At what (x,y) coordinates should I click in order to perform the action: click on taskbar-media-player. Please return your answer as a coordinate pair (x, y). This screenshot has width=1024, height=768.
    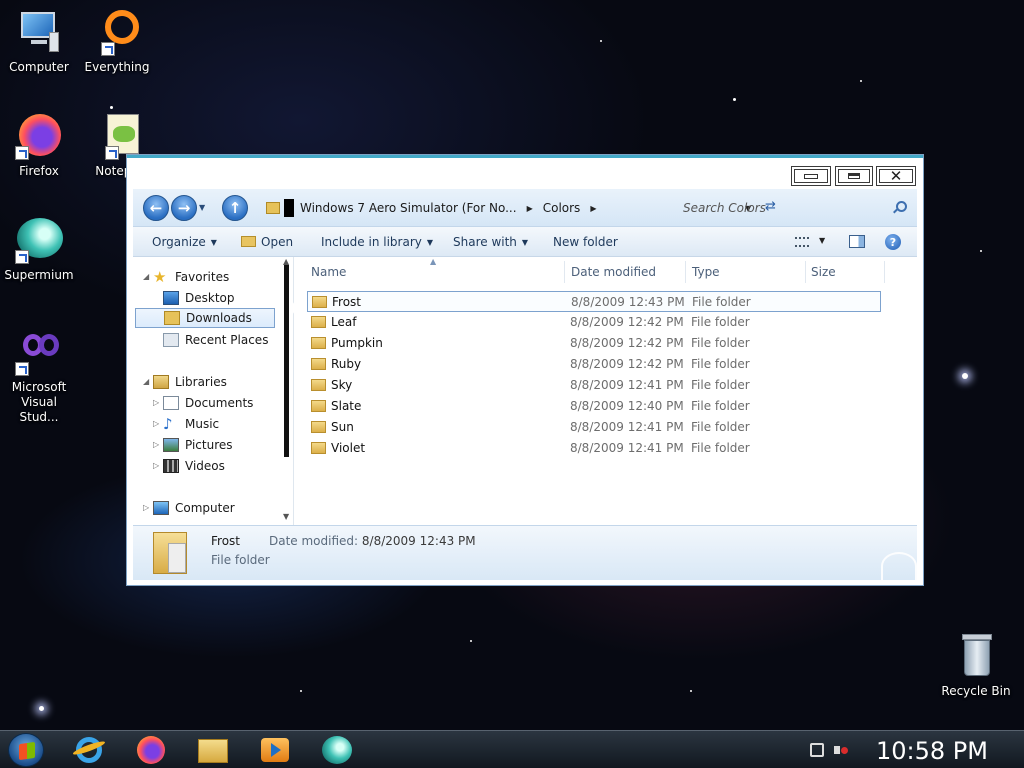
    Looking at the image, I should click on (275, 750).